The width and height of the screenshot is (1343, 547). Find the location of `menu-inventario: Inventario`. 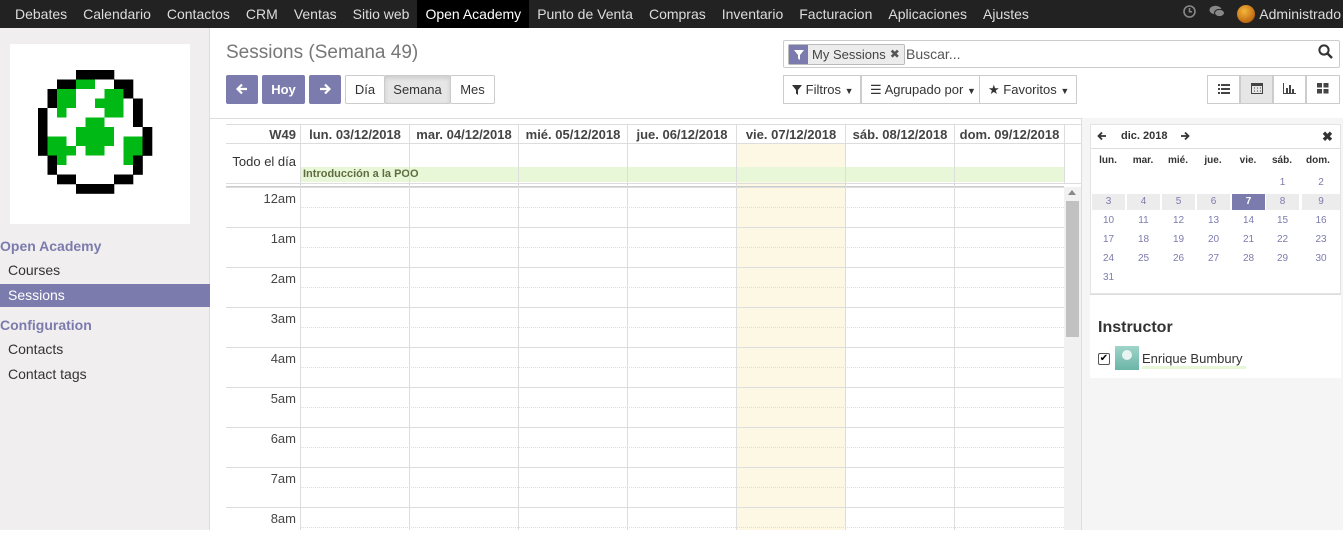

menu-inventario: Inventario is located at coordinates (752, 14).